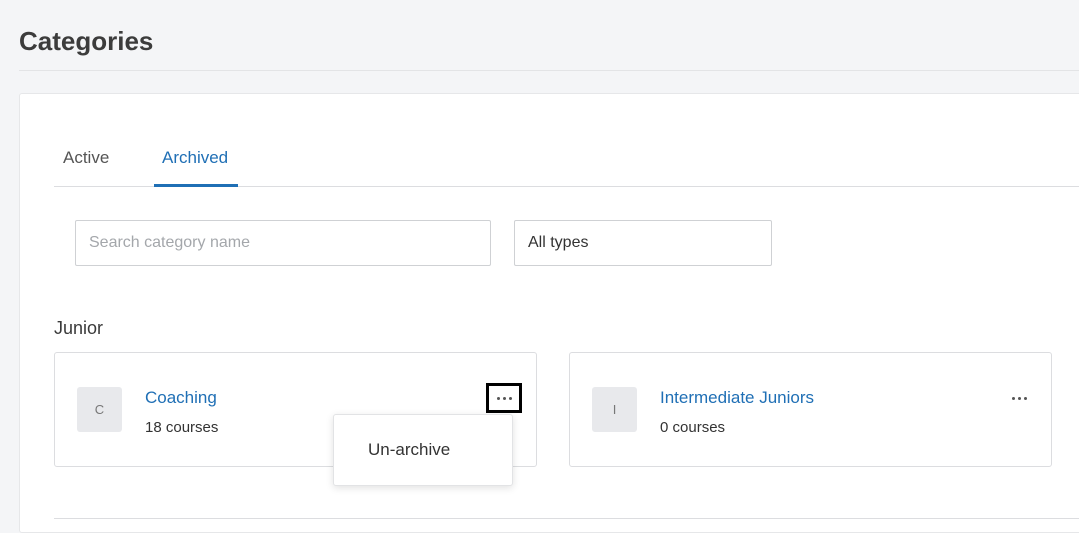 This screenshot has width=1079, height=533. I want to click on tab-bar: Active Archived, so click(566, 163).